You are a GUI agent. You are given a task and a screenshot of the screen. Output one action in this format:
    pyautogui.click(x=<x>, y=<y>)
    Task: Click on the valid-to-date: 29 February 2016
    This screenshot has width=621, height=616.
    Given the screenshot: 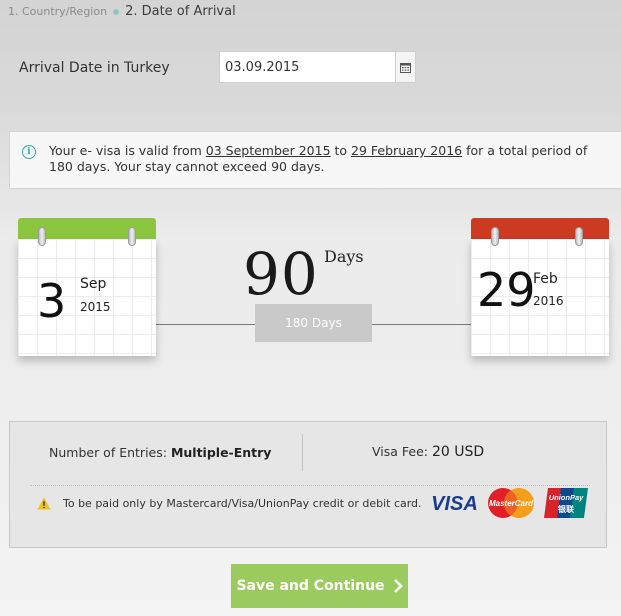 What is the action you would take?
    pyautogui.click(x=407, y=150)
    